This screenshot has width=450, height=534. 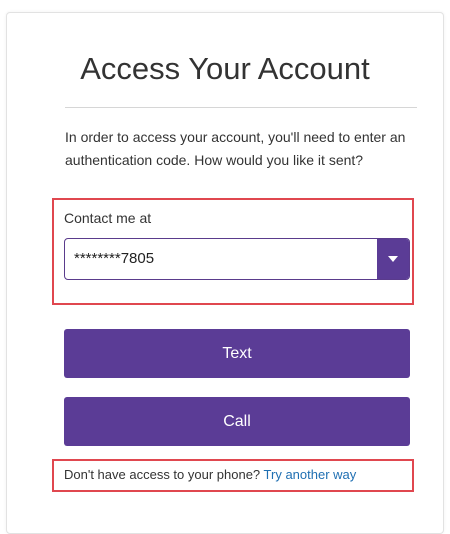 I want to click on send-call-button: Call, so click(x=237, y=421).